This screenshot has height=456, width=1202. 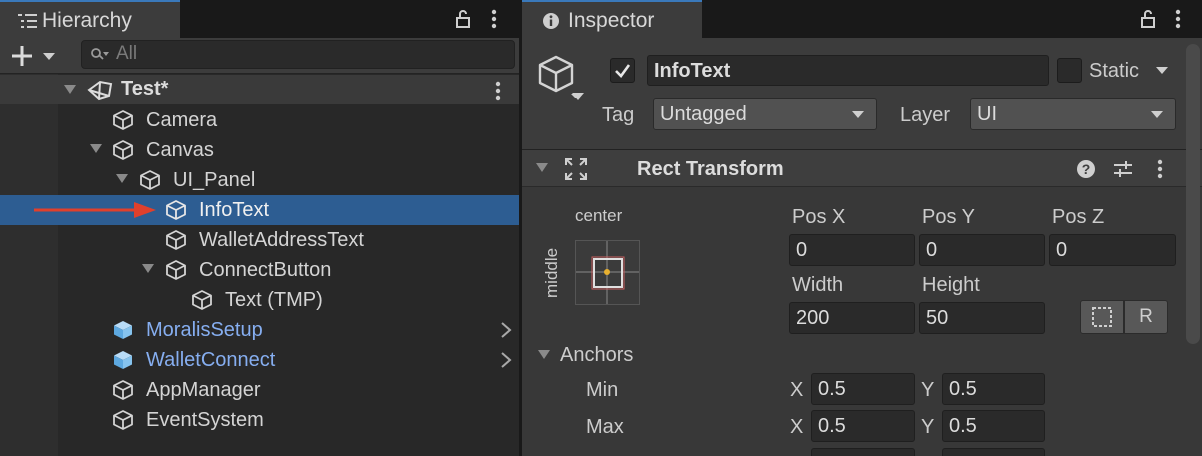 What do you see at coordinates (100, 90) in the screenshot?
I see `unity-logo-icon` at bounding box center [100, 90].